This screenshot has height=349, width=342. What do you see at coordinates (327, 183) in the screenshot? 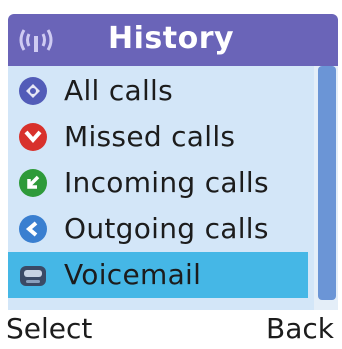
I see `scrollbar-thumb` at bounding box center [327, 183].